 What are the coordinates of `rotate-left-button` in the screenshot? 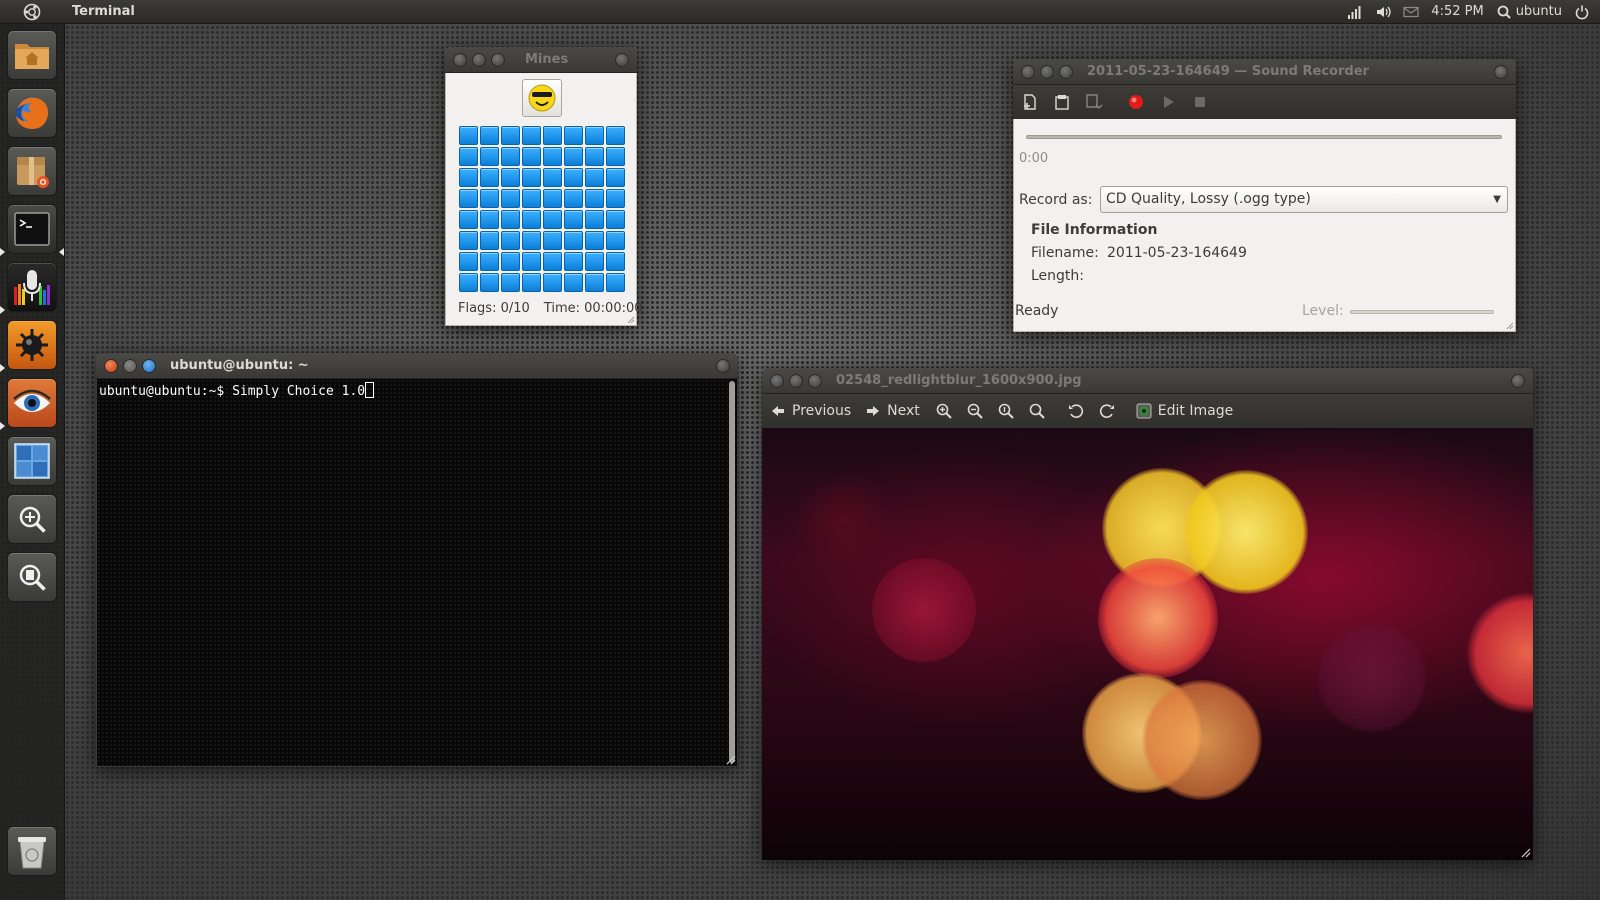 It's located at (1076, 411).